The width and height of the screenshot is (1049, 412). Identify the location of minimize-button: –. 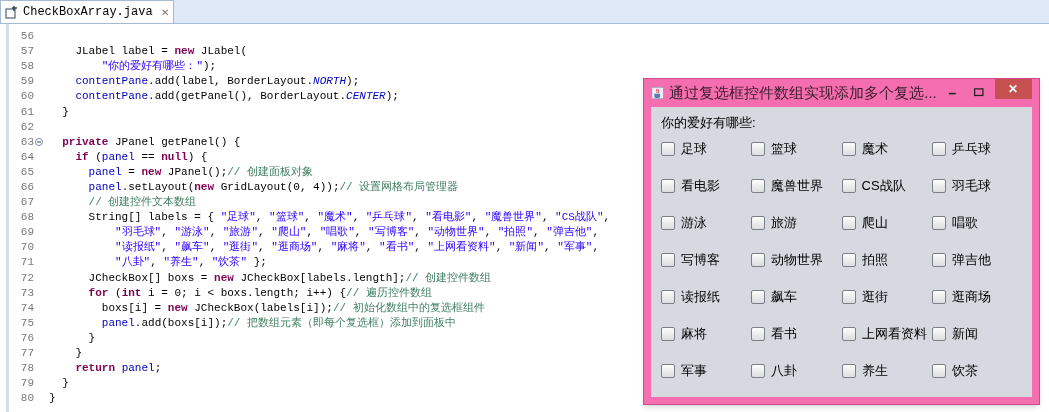
(952, 93).